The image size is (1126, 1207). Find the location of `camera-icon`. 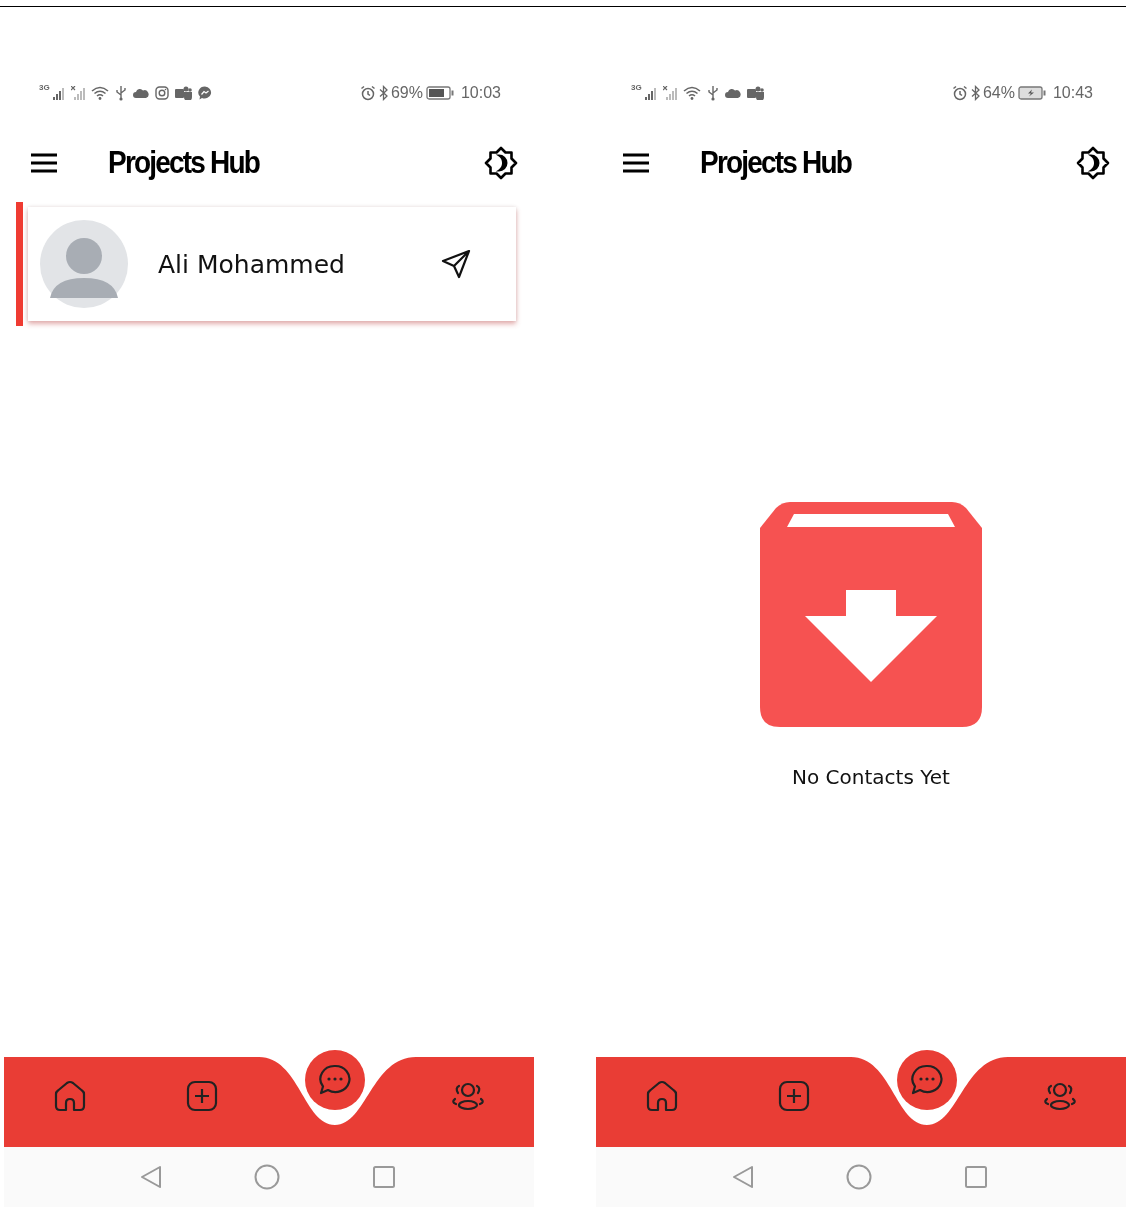

camera-icon is located at coordinates (161, 93).